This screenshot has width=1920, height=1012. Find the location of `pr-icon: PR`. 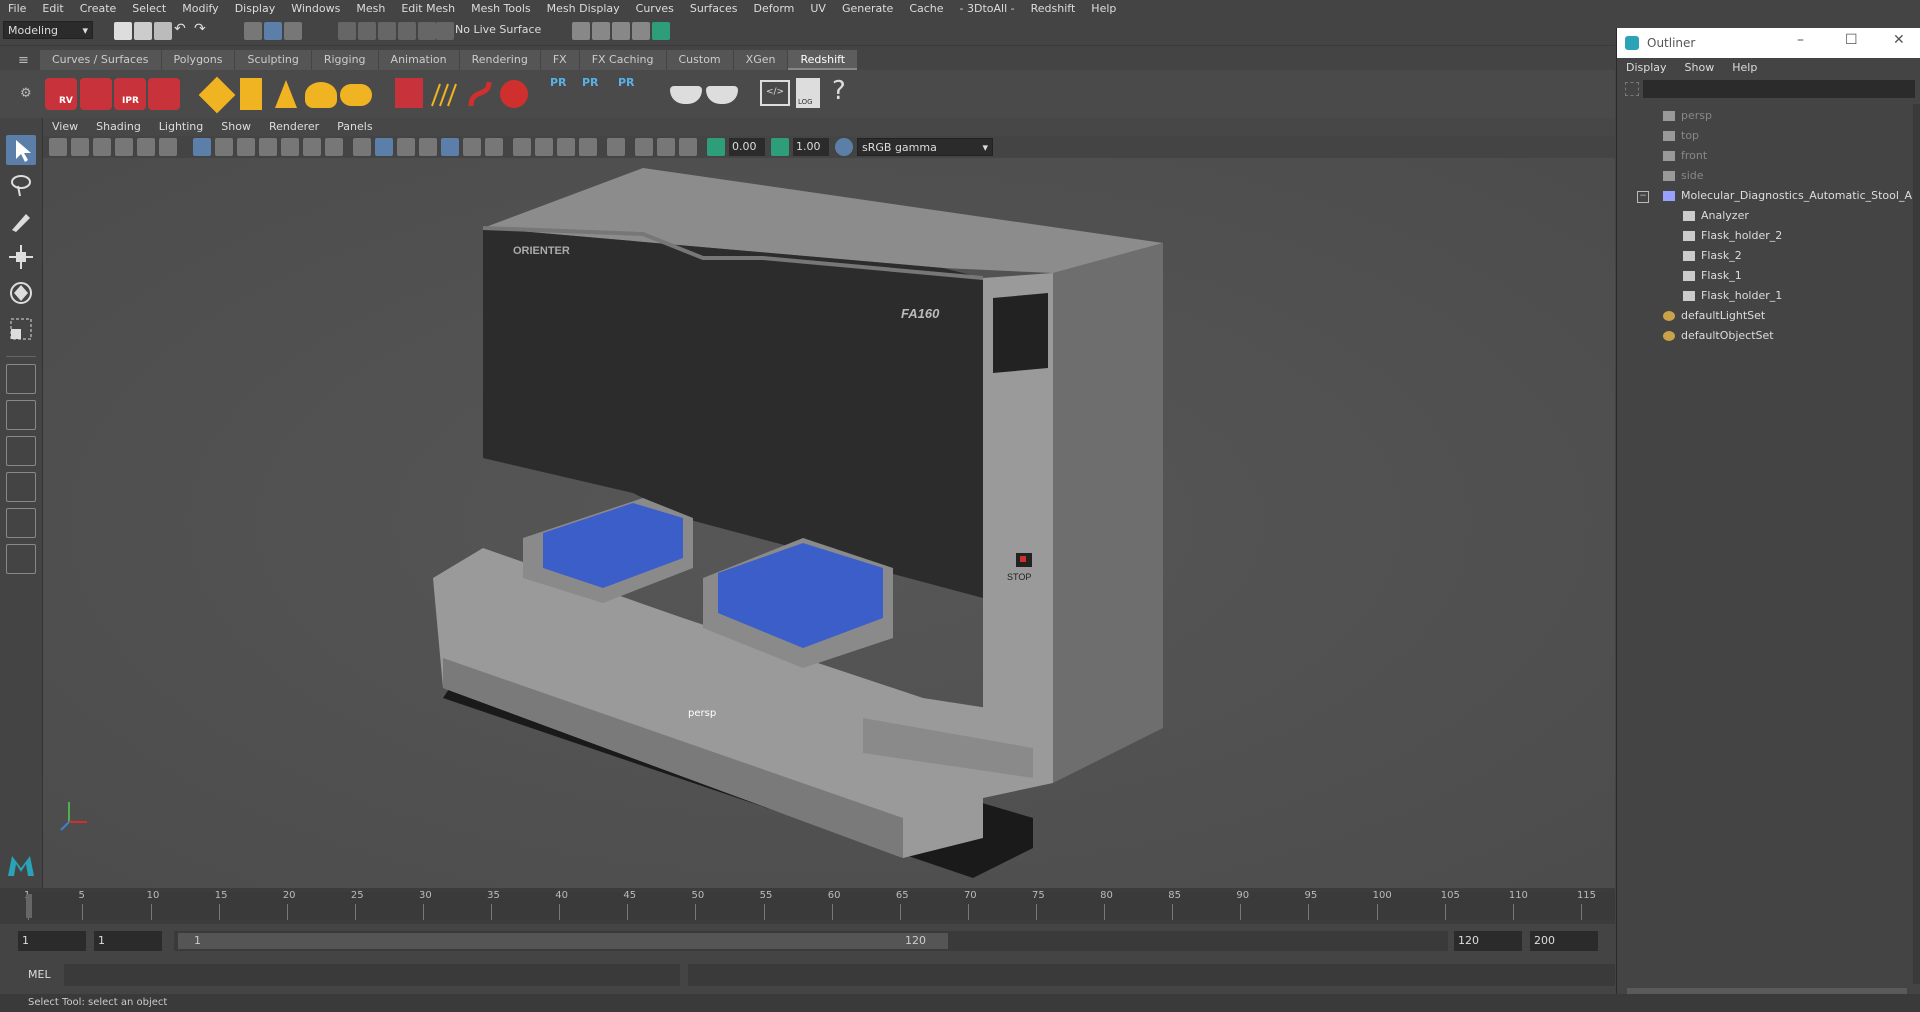

pr-icon: PR is located at coordinates (562, 92).